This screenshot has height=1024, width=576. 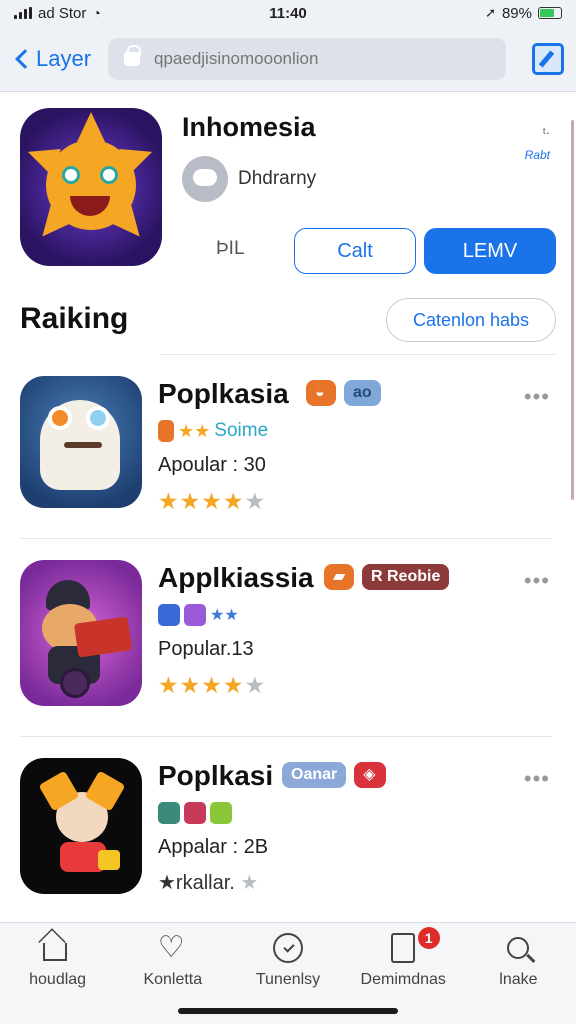 What do you see at coordinates (23, 13) in the screenshot?
I see `signal-icon` at bounding box center [23, 13].